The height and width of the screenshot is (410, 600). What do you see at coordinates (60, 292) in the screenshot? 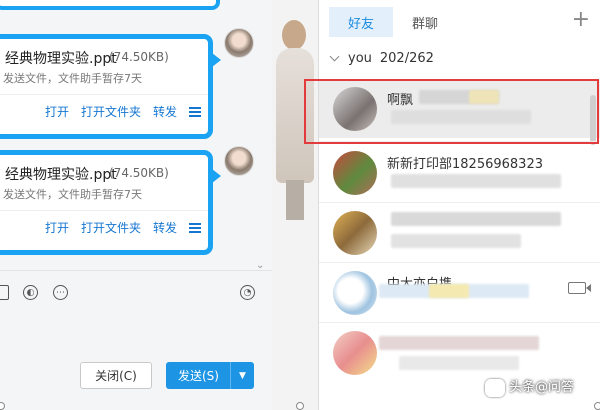
I see `more-tools-icon: ⋯` at bounding box center [60, 292].